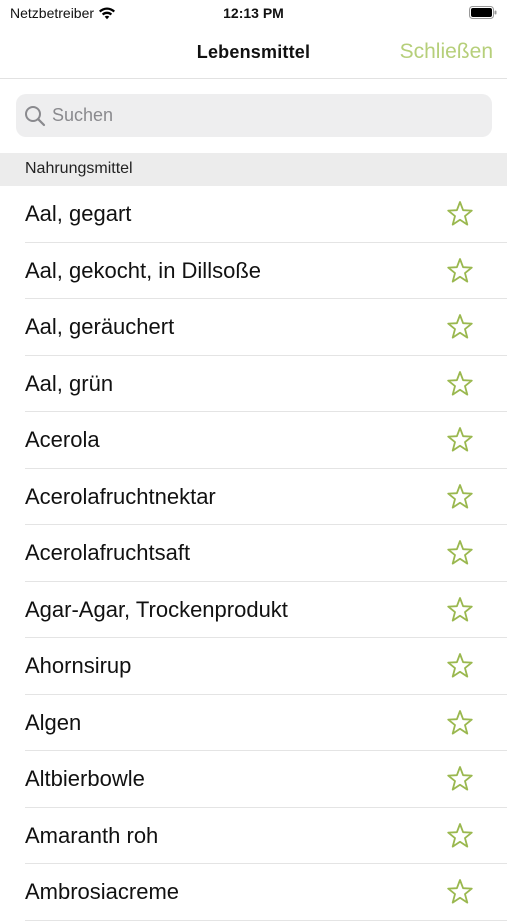 This screenshot has width=507, height=921. What do you see at coordinates (253, 440) in the screenshot?
I see `list-item: Acerola` at bounding box center [253, 440].